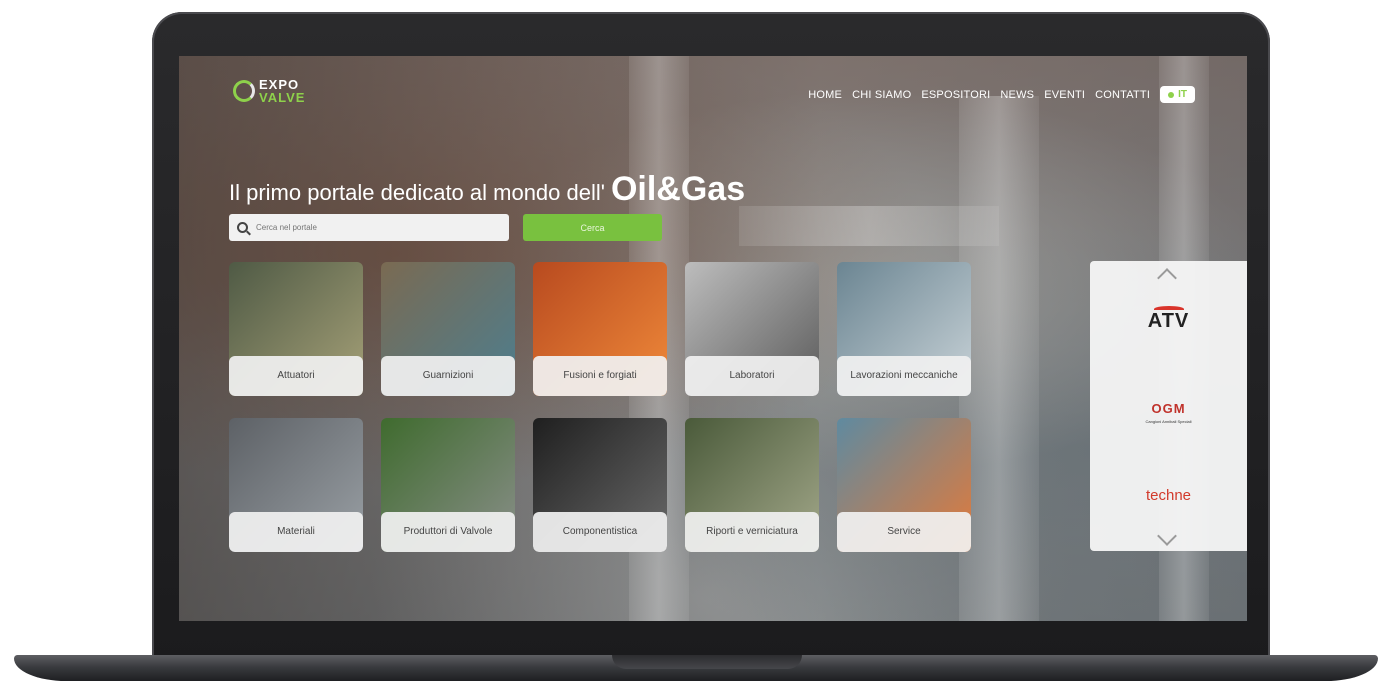 This screenshot has width=1392, height=693. Describe the element at coordinates (752, 485) in the screenshot. I see `category-card: Riporti e verniciatura` at that location.